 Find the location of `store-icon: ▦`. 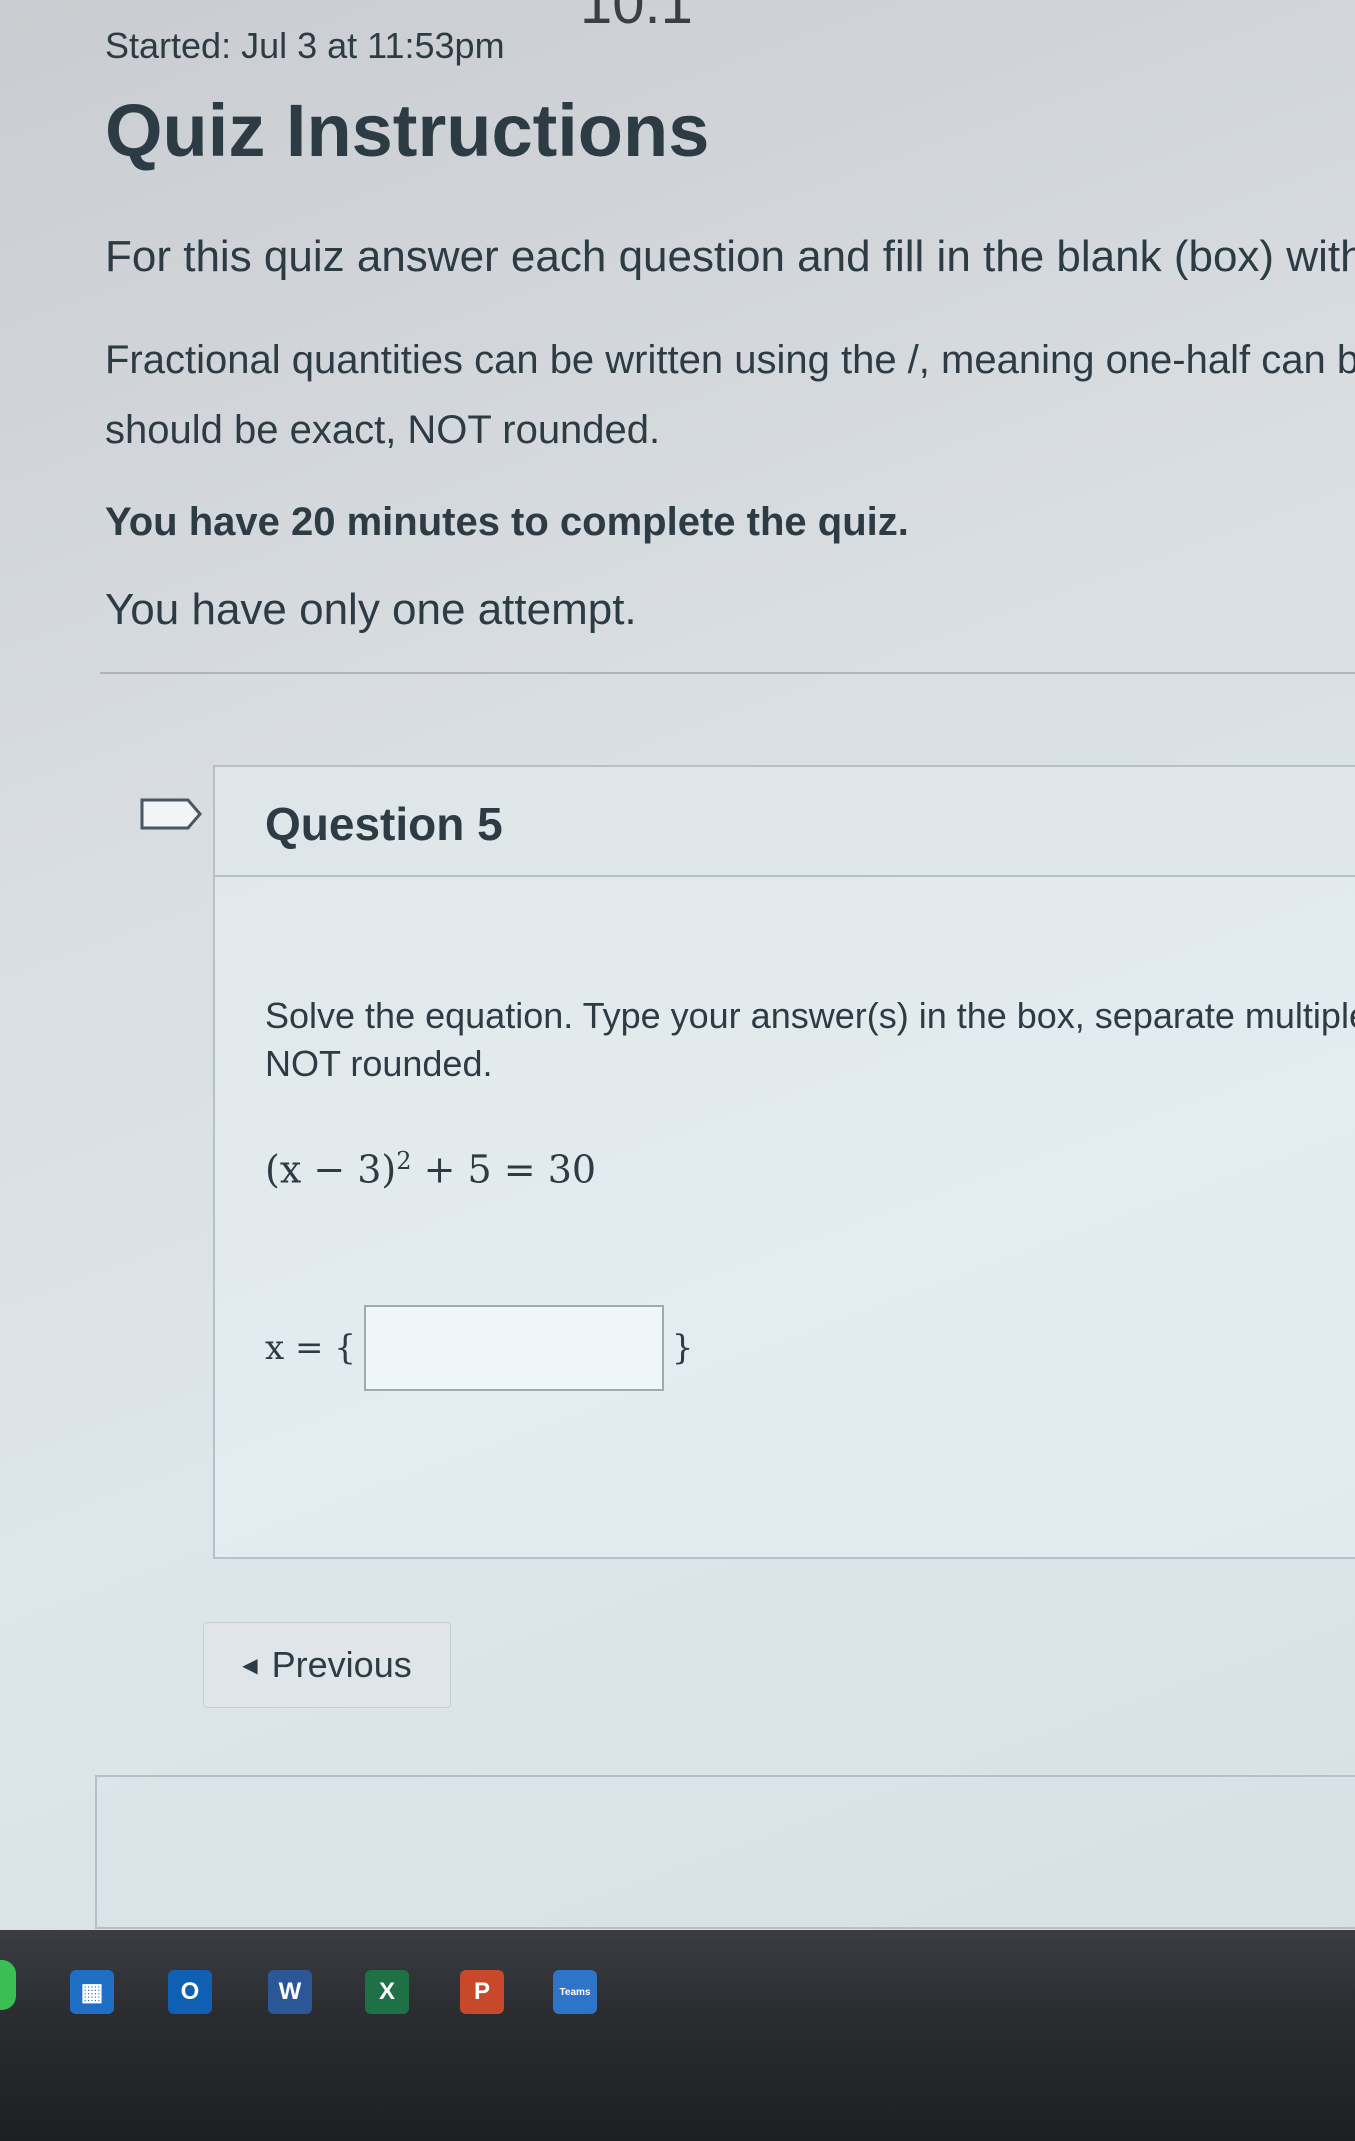

store-icon: ▦ is located at coordinates (92, 1992).